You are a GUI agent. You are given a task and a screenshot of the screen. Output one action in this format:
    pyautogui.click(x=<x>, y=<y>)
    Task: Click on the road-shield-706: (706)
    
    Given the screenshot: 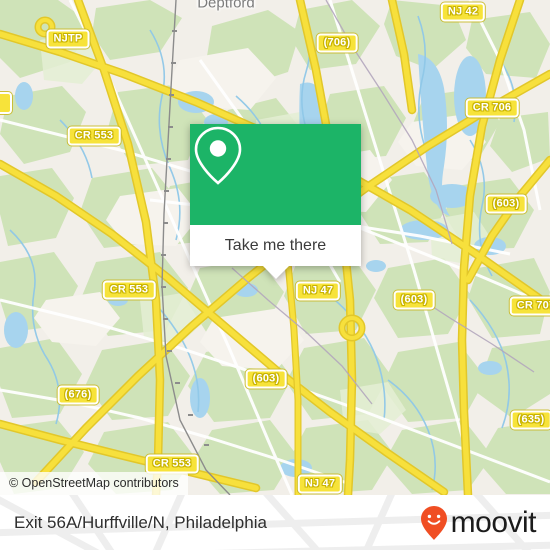 What is the action you would take?
    pyautogui.click(x=337, y=43)
    